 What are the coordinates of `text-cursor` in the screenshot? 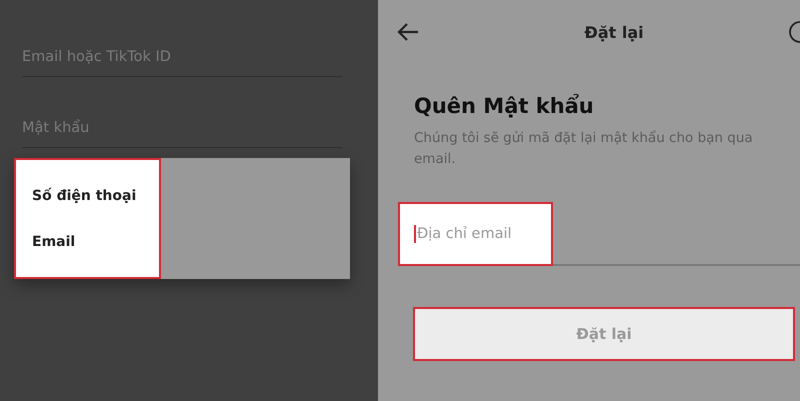 It's located at (415, 234).